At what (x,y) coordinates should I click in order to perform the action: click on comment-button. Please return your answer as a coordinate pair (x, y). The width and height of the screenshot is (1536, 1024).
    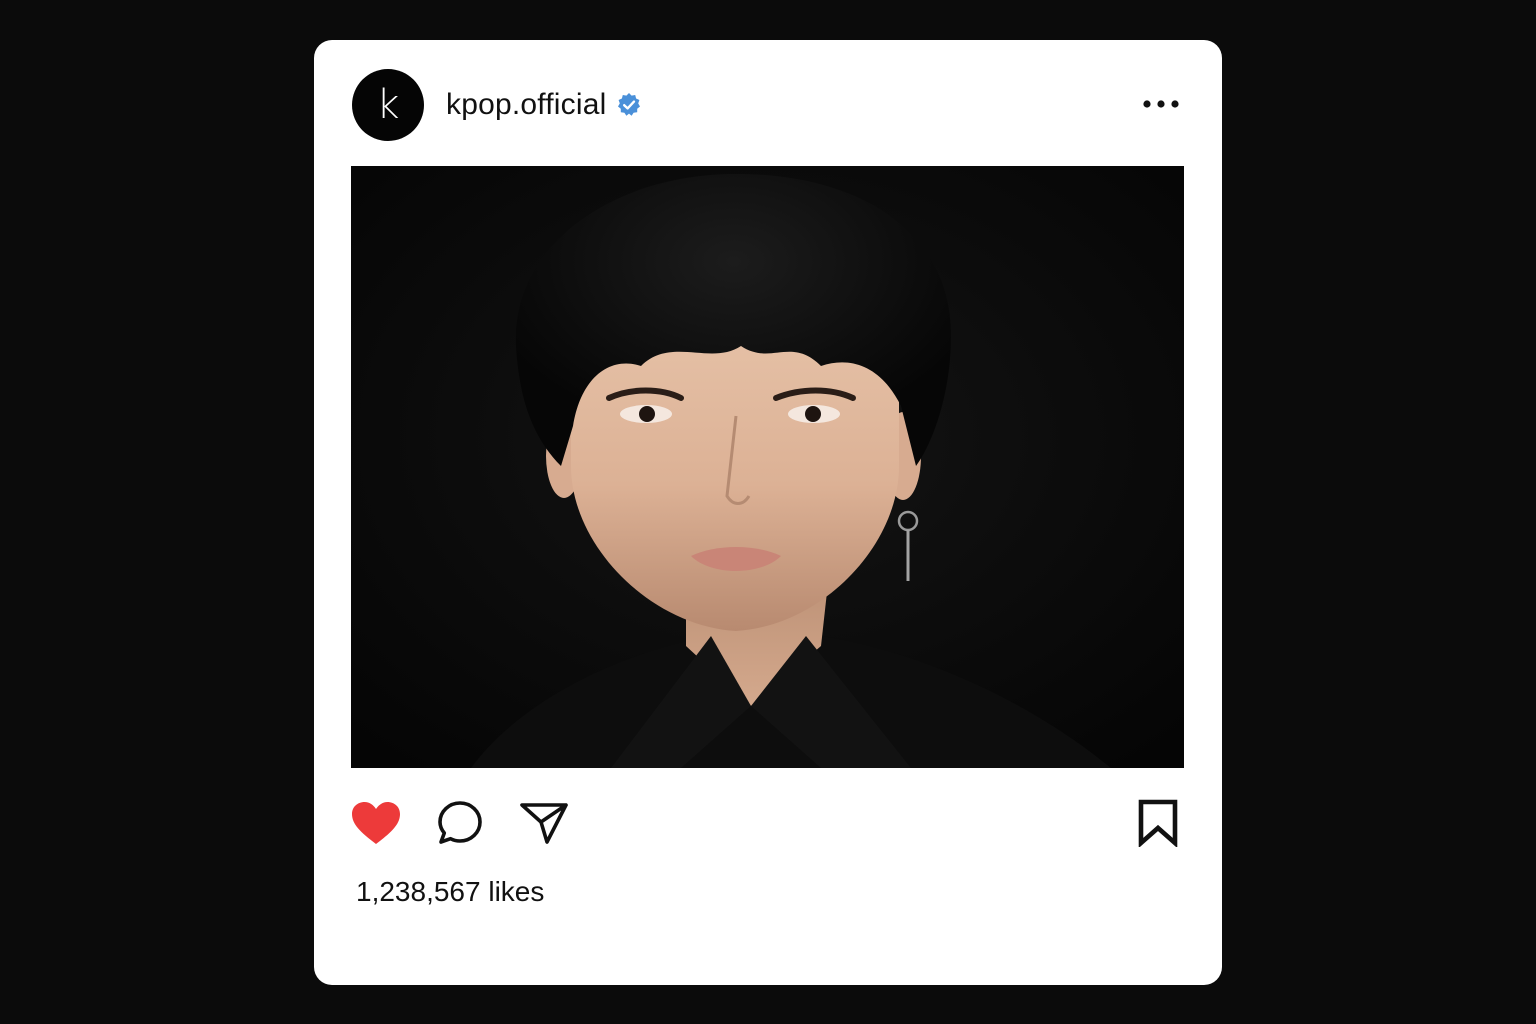
    Looking at the image, I should click on (460, 825).